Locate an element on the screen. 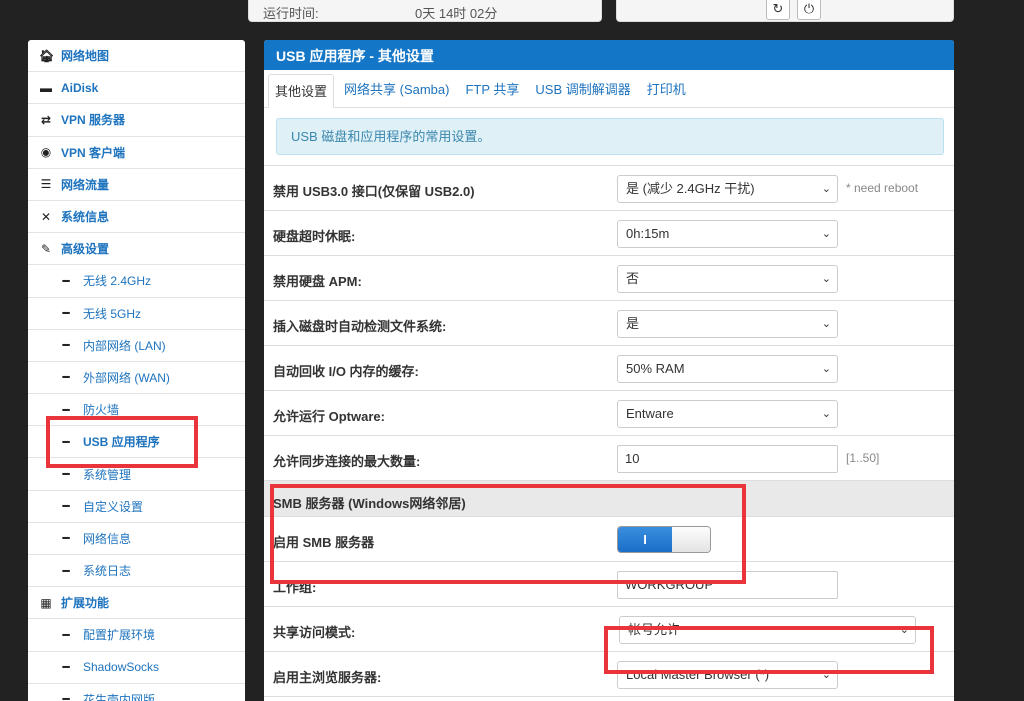  setting-row: 共享访问模式: 帐号允许 ⌄ is located at coordinates (609, 629).